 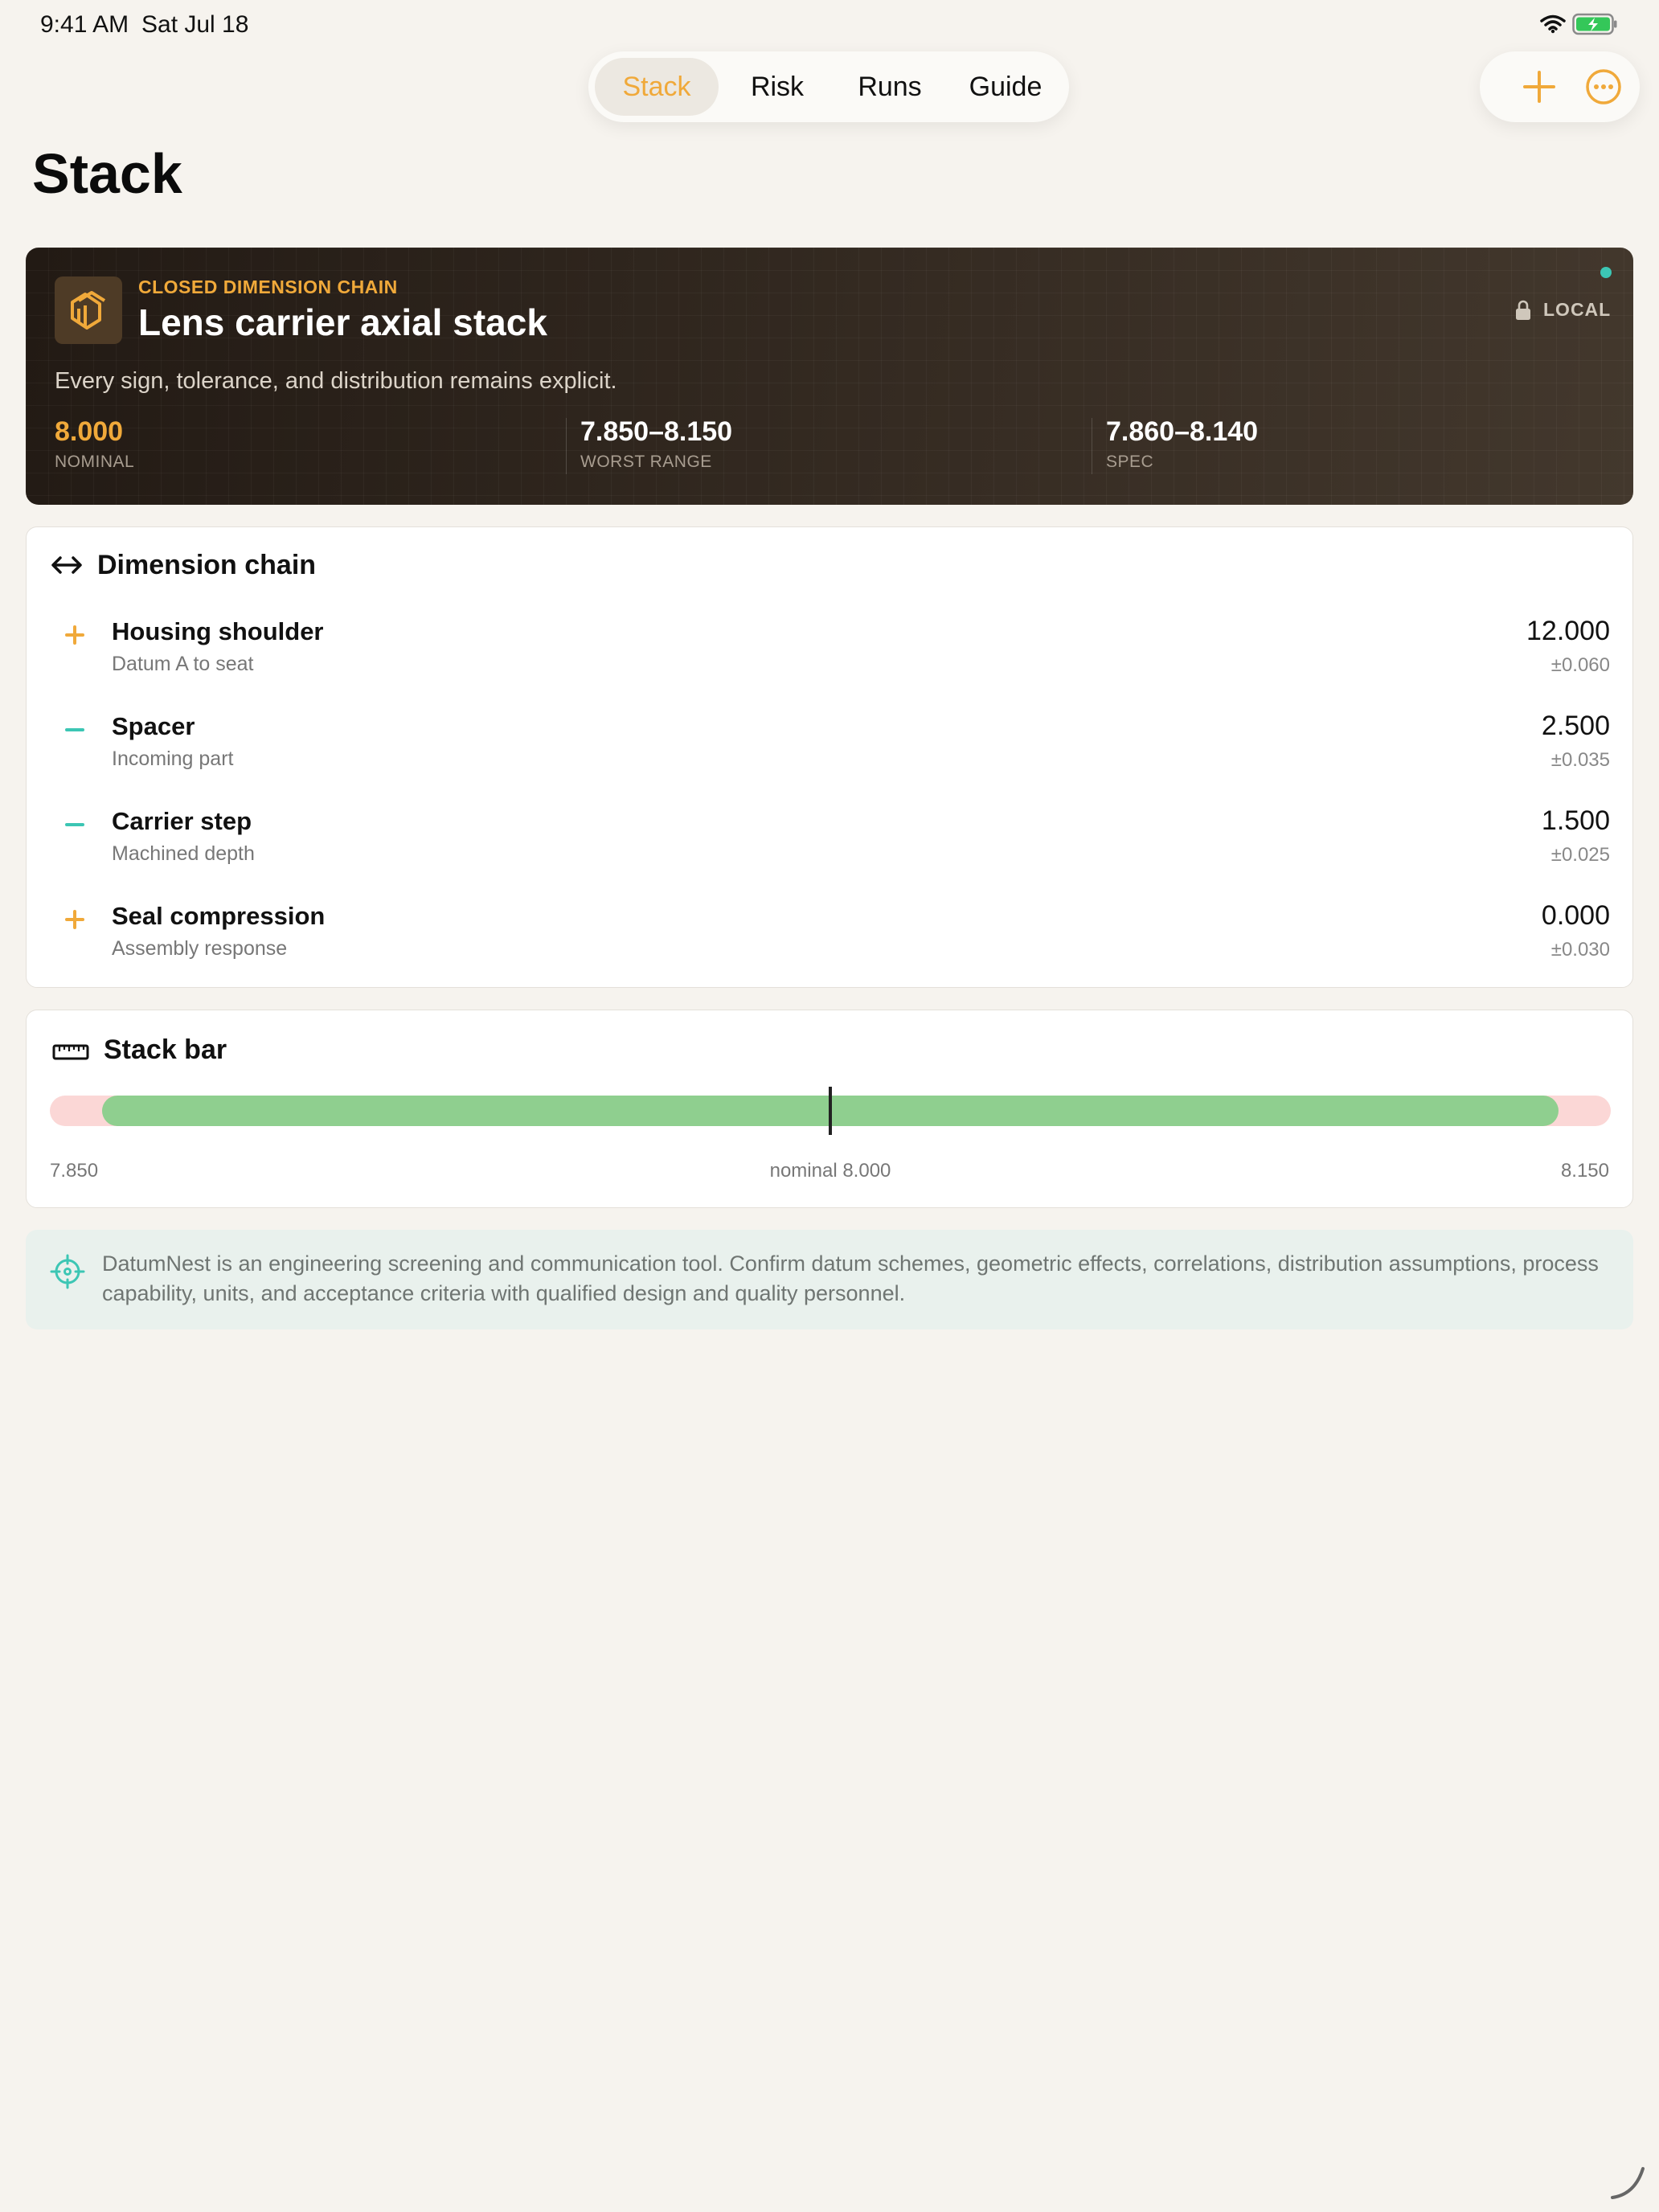 I want to click on add-button, so click(x=1539, y=86).